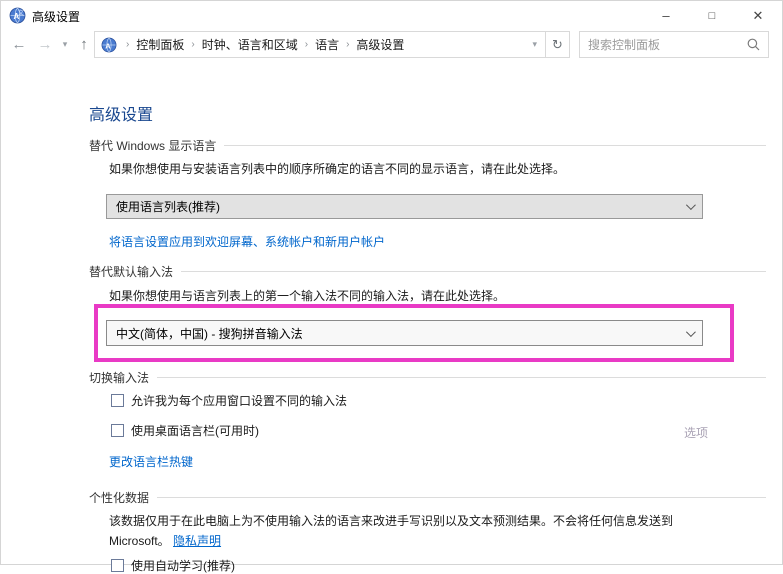 The width and height of the screenshot is (783, 574). Describe the element at coordinates (712, 16) in the screenshot. I see `maximize-button: □` at that location.